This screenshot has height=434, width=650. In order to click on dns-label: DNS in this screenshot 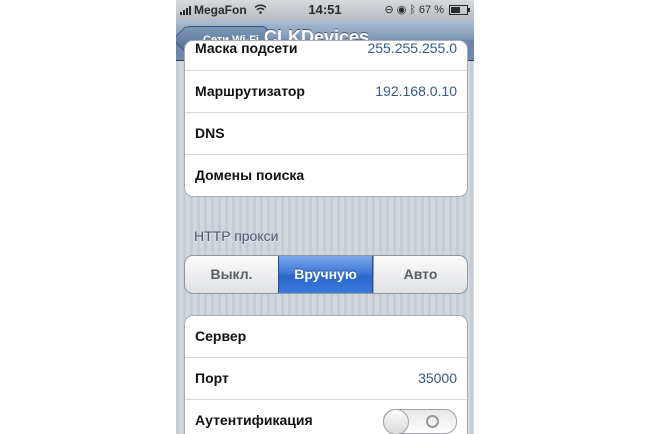, I will do `click(210, 133)`.